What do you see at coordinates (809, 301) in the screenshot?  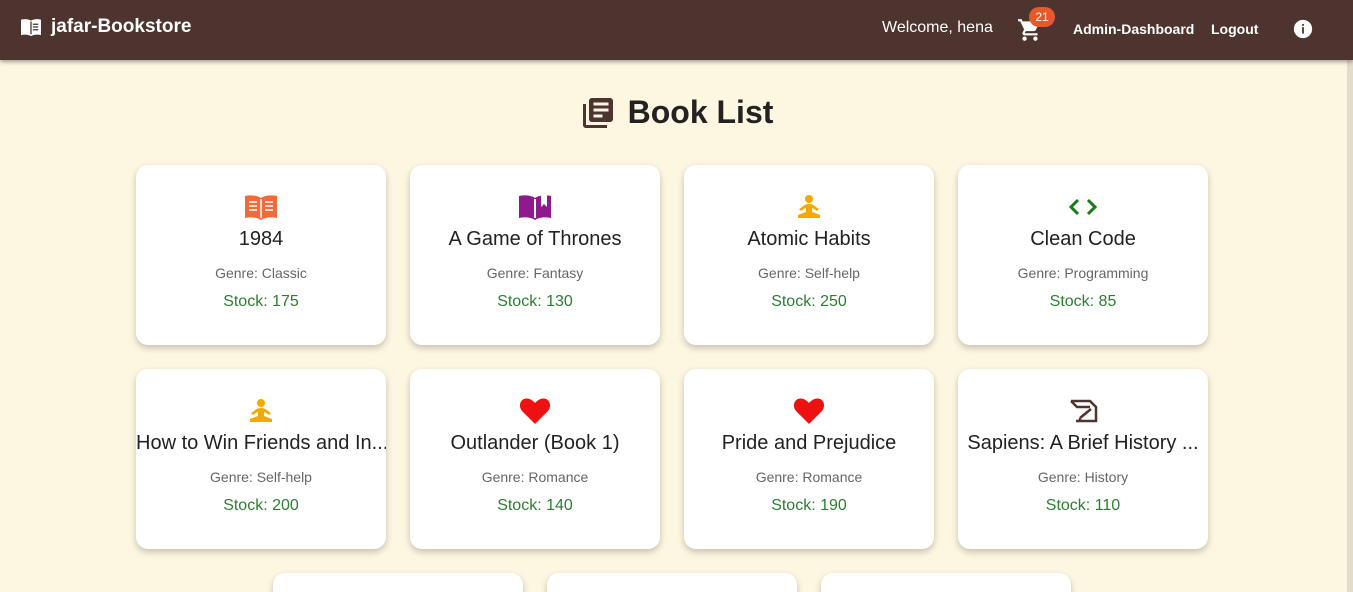 I see `book-stock: Stock: 250` at bounding box center [809, 301].